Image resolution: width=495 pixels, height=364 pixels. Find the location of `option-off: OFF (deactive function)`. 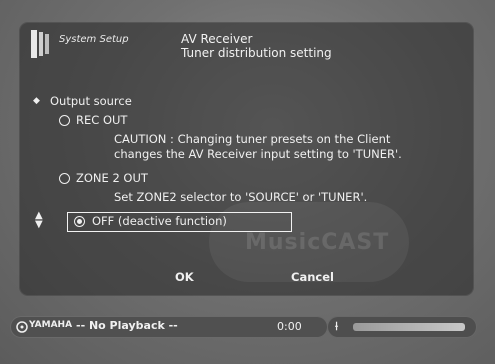

option-off: OFF (deactive function) is located at coordinates (179, 222).